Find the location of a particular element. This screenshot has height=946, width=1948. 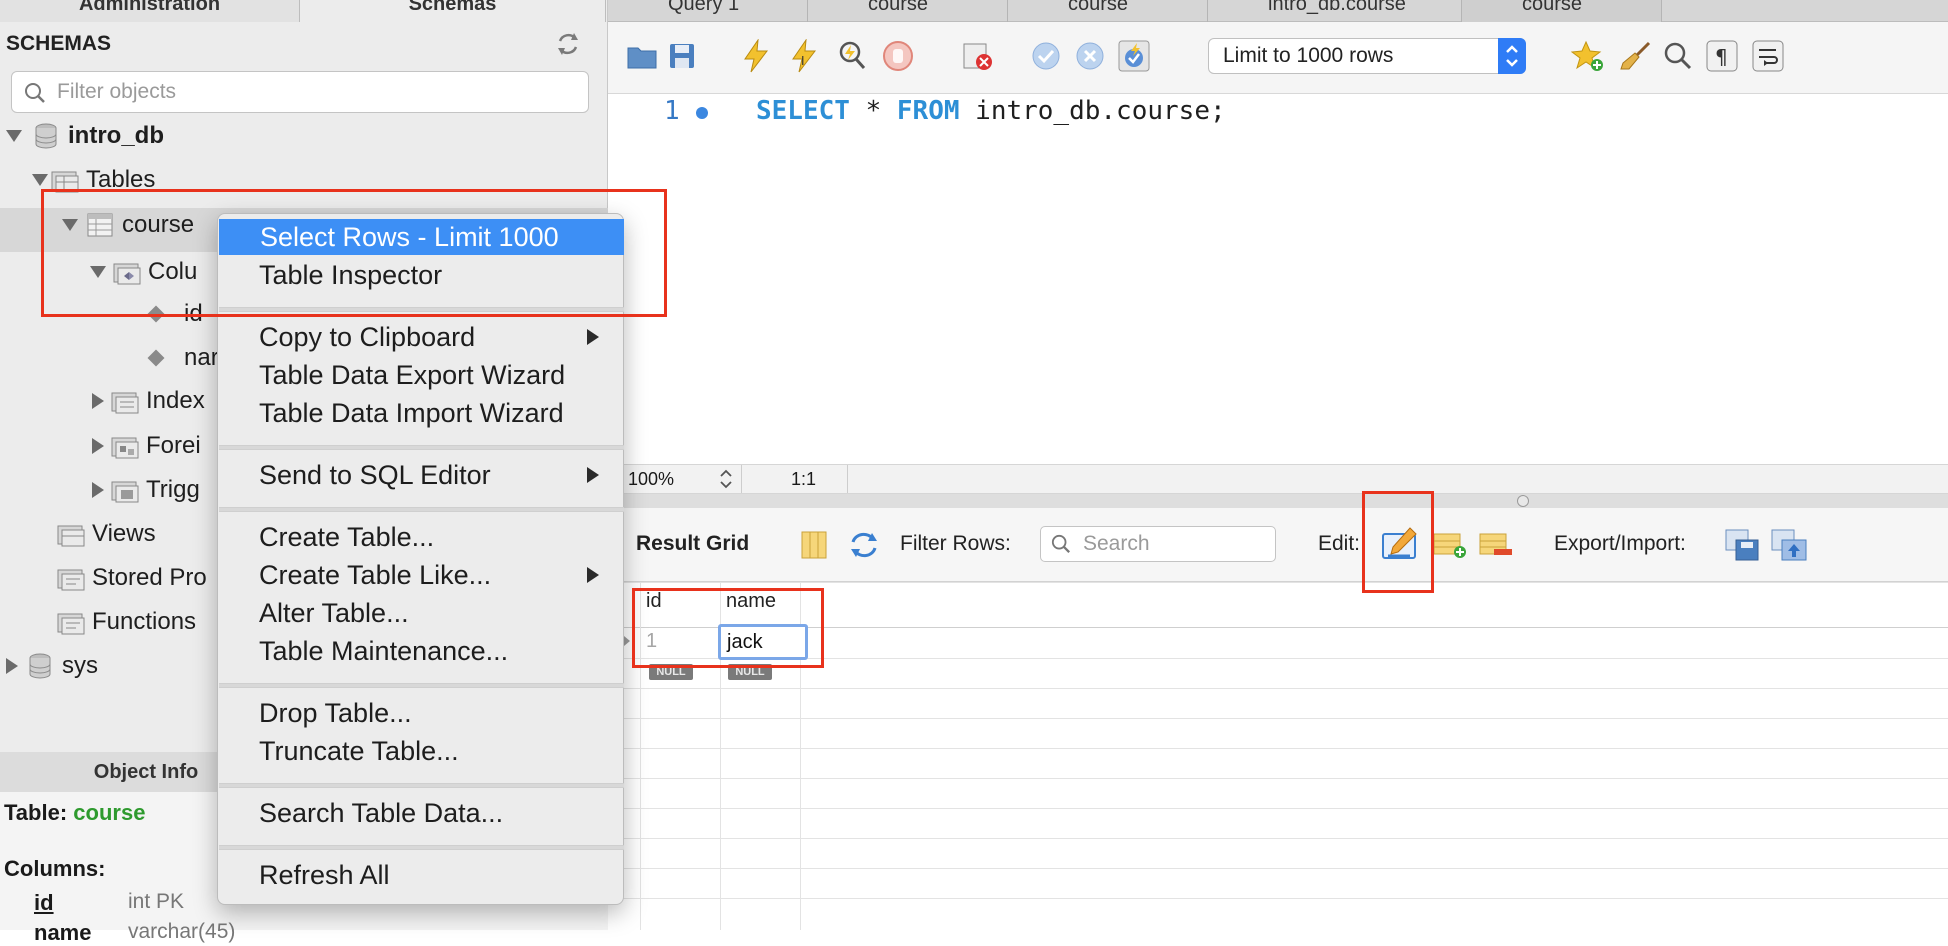

query-tab-3: course is located at coordinates (1108, 11).